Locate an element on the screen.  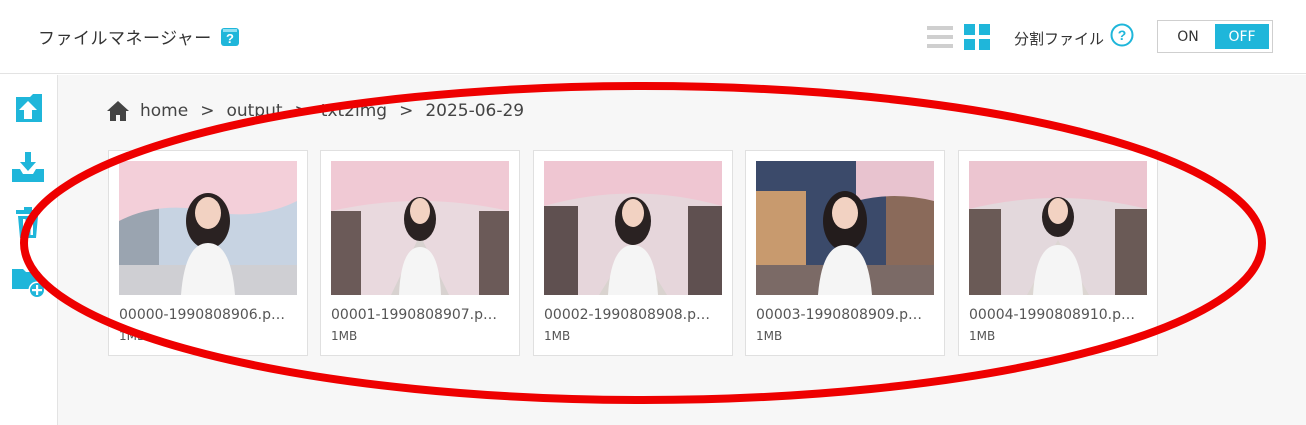
trash-icon is located at coordinates (28, 223).